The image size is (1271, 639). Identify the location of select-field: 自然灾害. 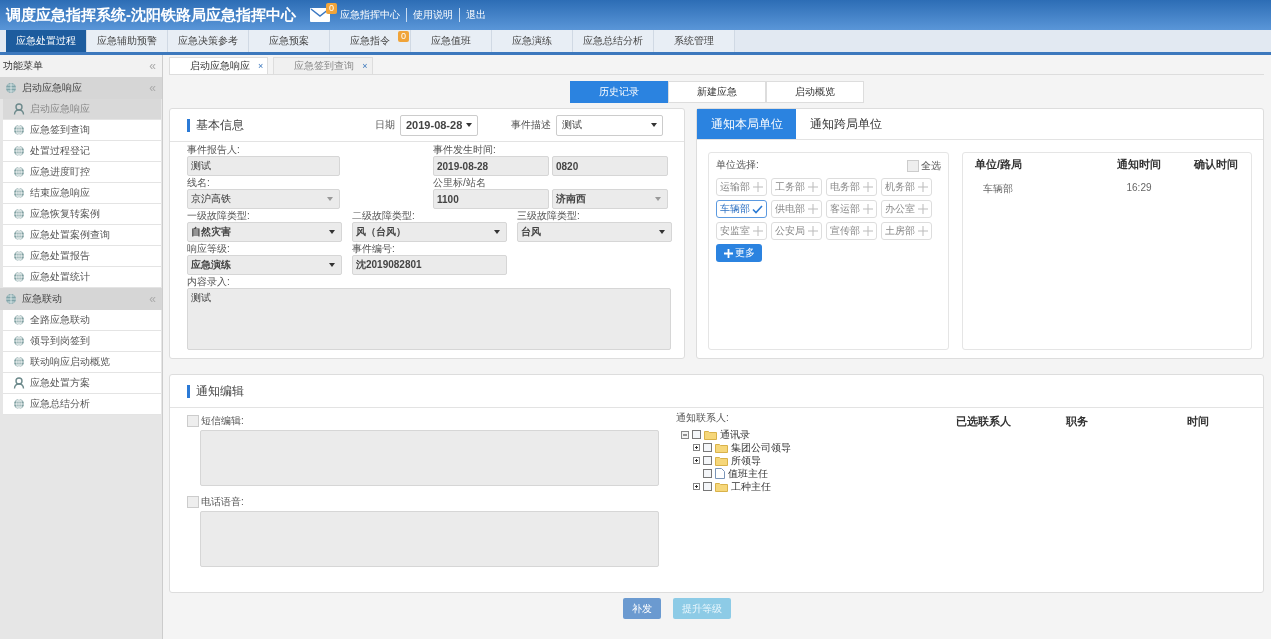
(264, 232).